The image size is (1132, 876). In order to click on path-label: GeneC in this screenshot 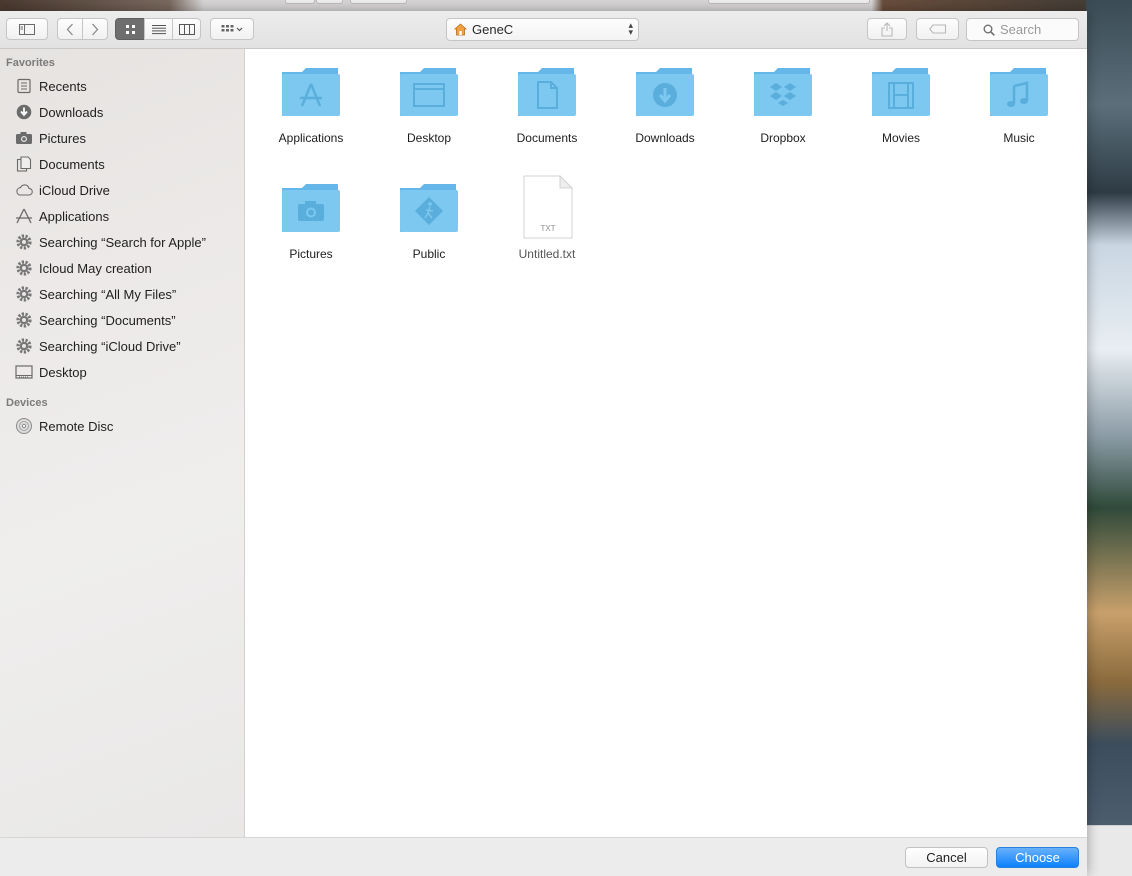, I will do `click(493, 29)`.